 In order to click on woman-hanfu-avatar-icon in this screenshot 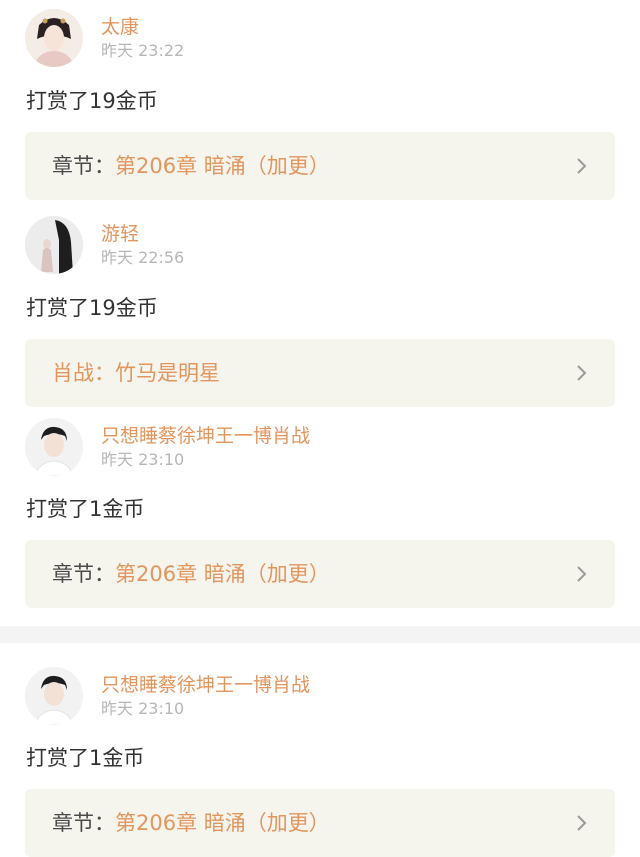, I will do `click(54, 38)`.